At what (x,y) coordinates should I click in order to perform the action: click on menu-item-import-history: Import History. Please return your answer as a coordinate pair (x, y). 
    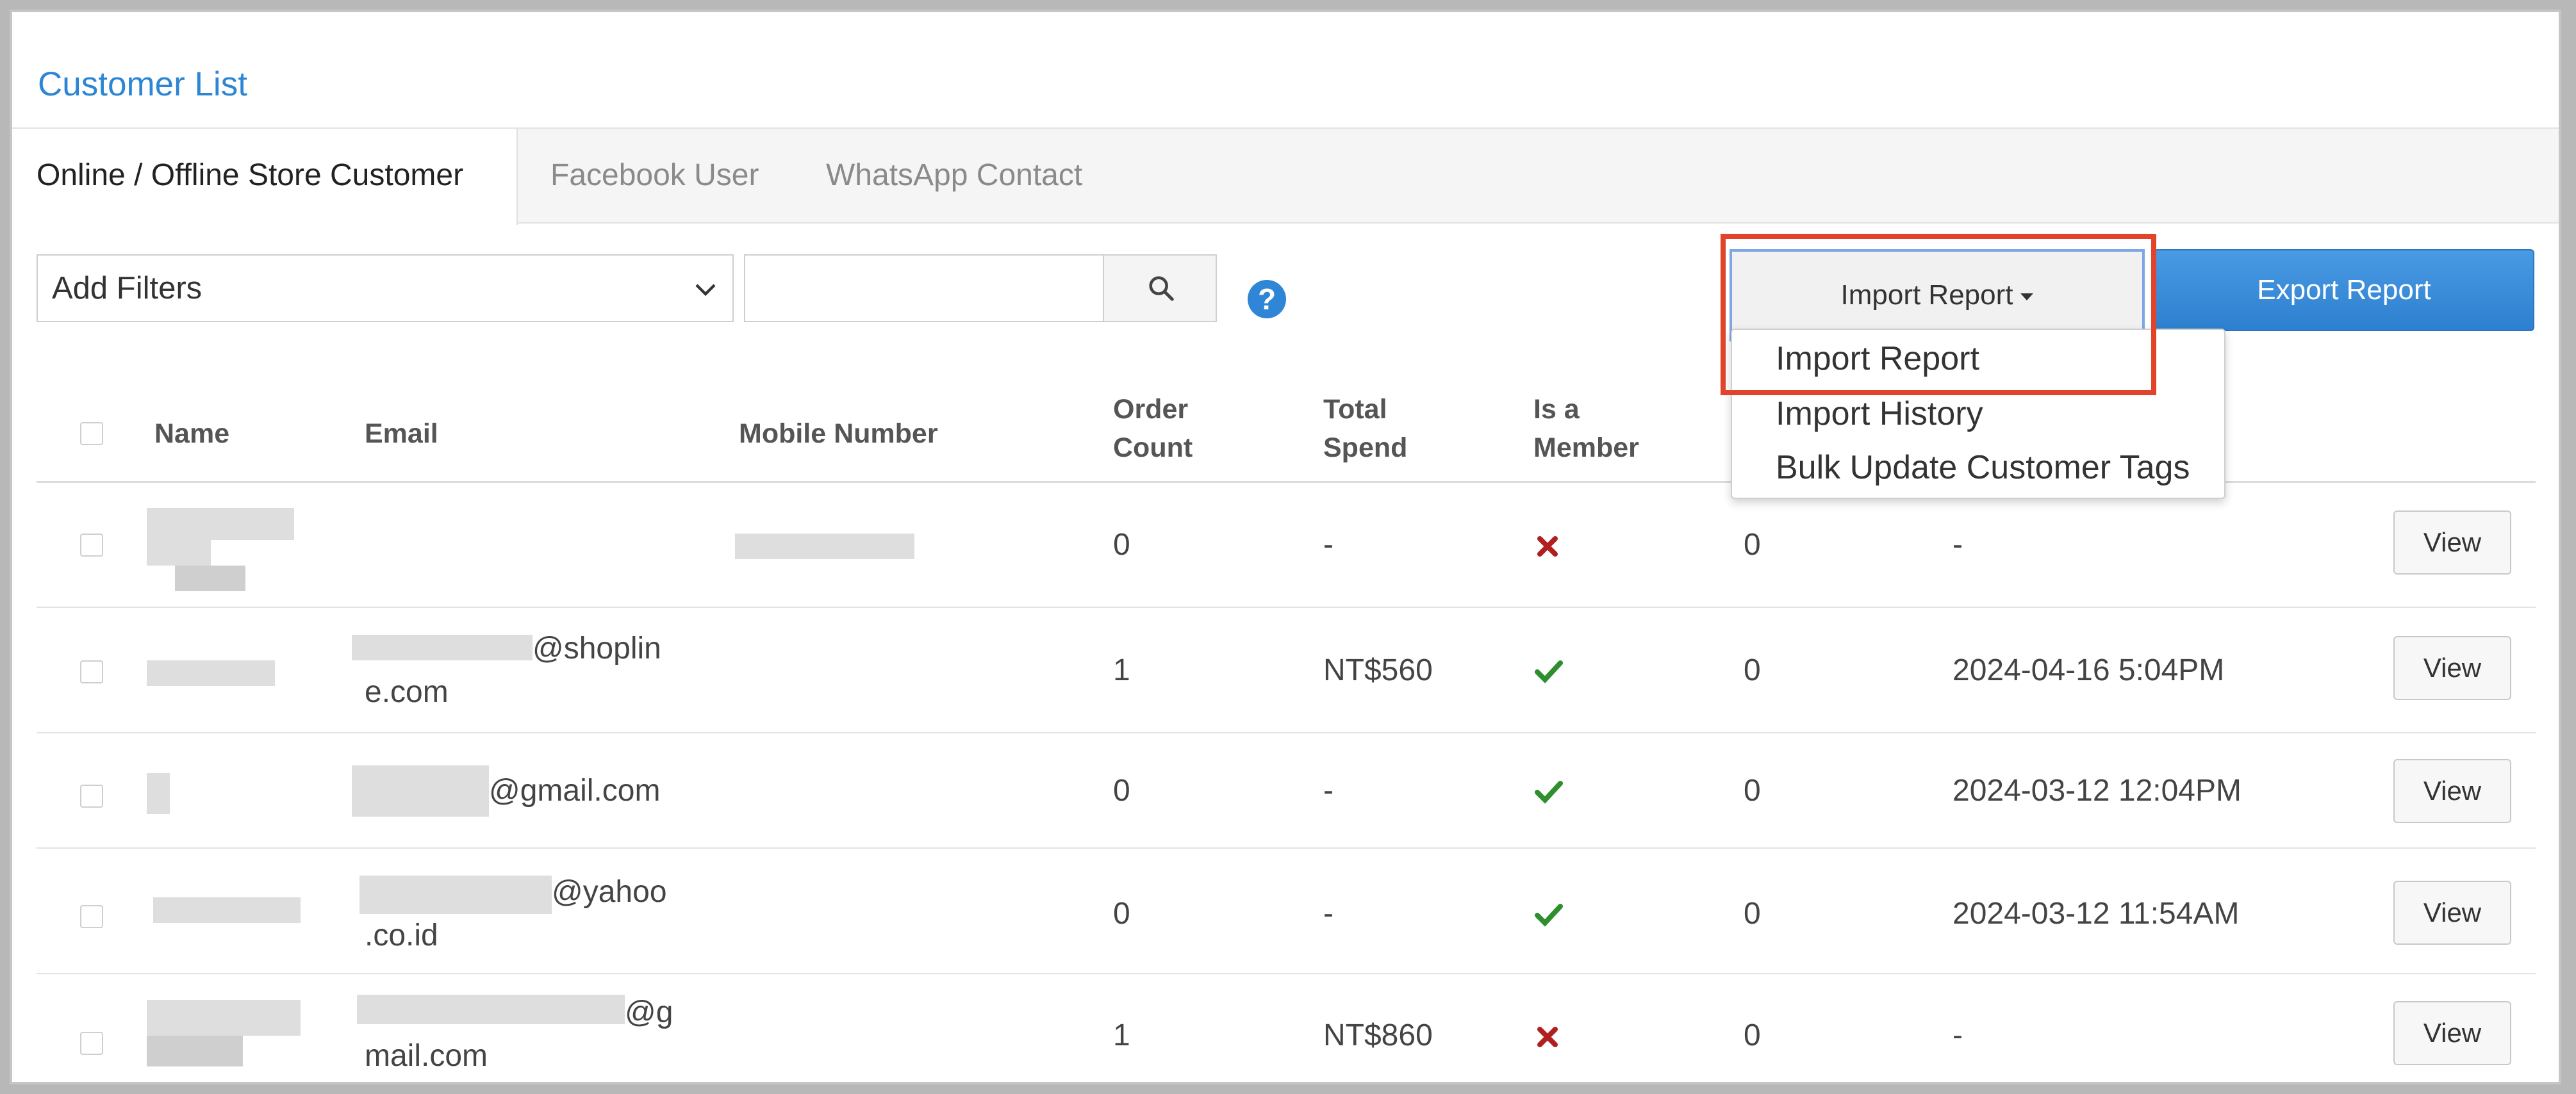
    Looking at the image, I should click on (1879, 414).